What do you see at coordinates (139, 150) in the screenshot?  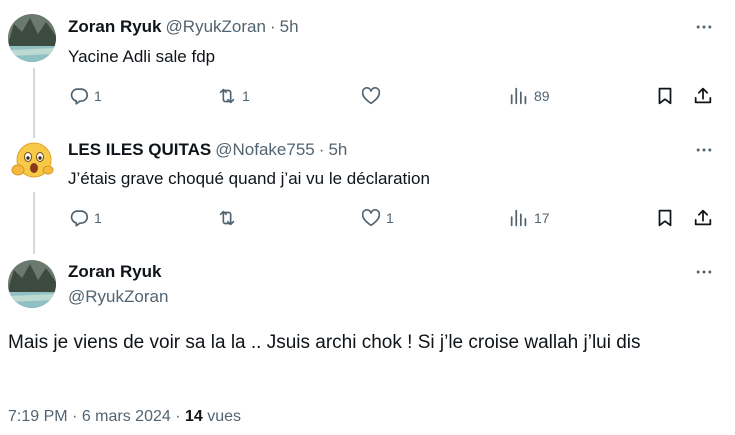 I see `author-name: LES ILES QUITAS` at bounding box center [139, 150].